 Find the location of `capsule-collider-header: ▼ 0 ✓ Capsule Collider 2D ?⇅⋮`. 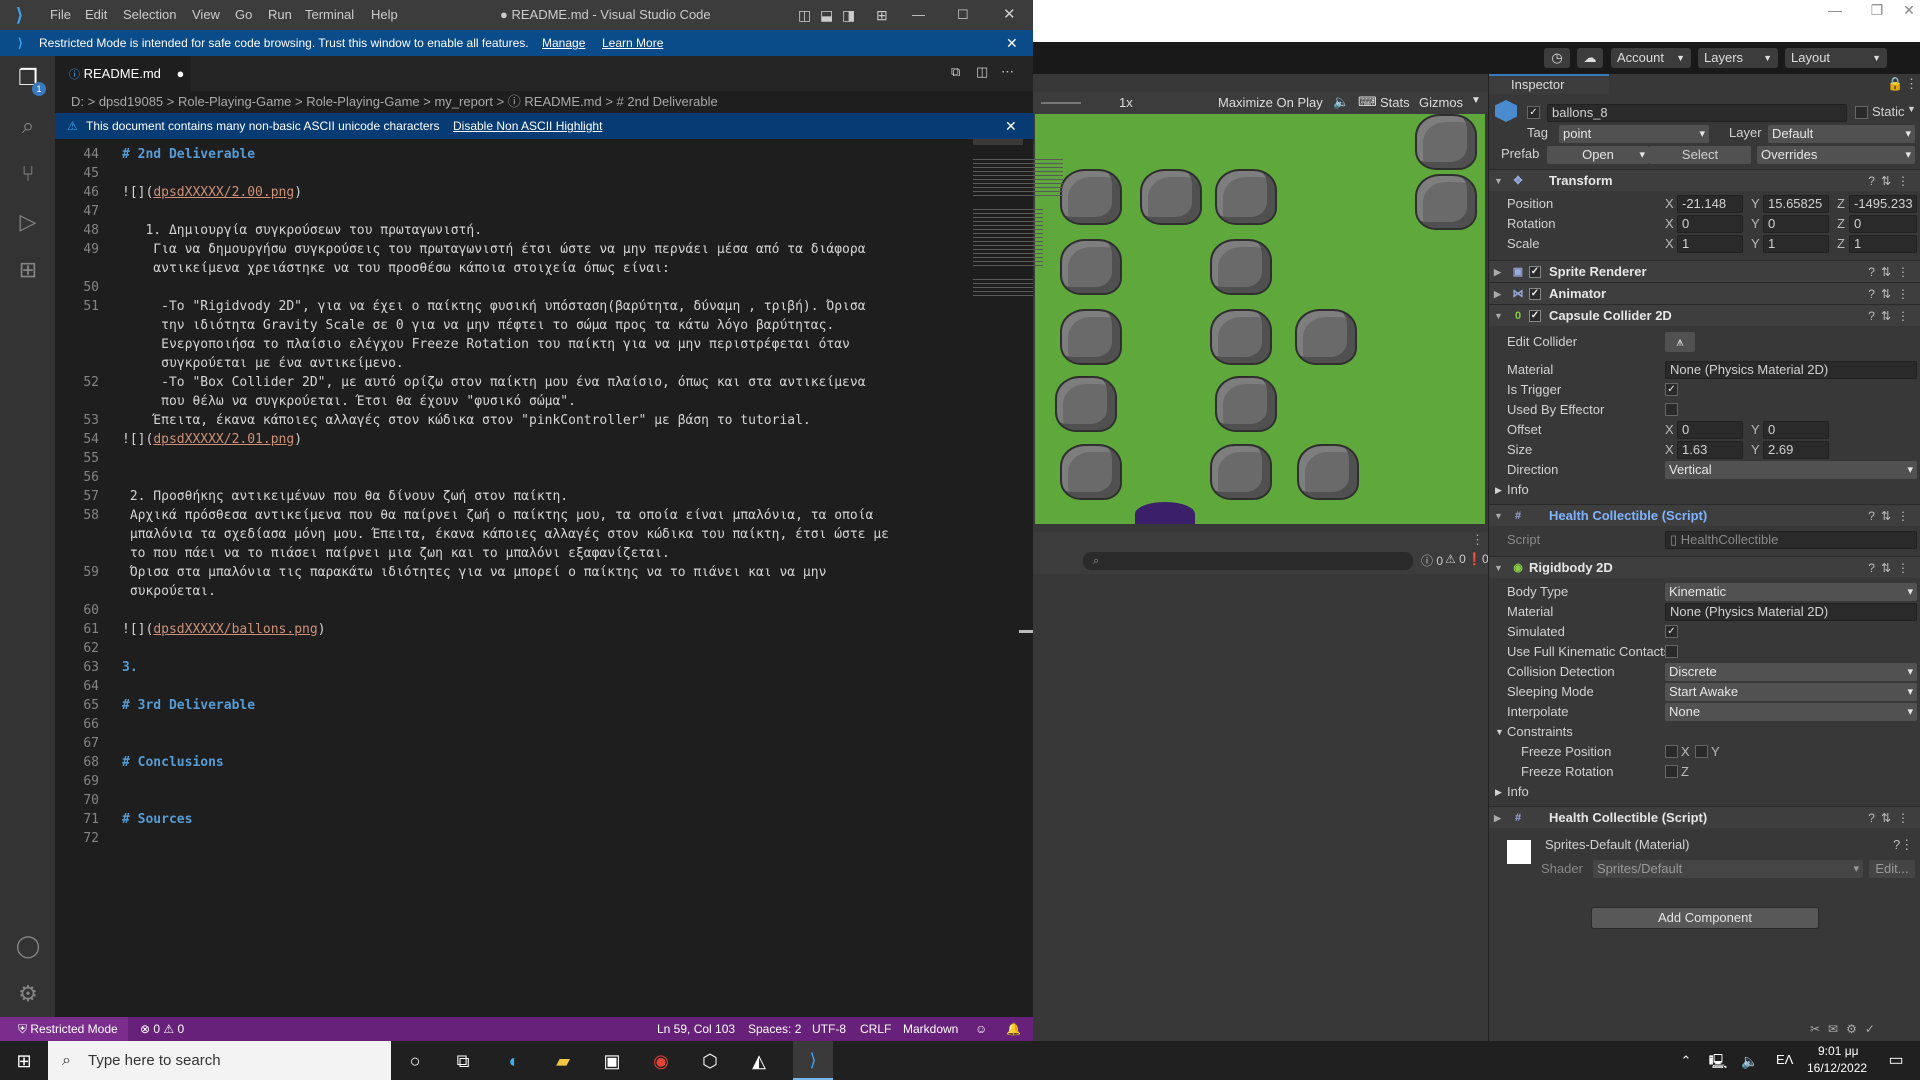

capsule-collider-header: ▼ 0 ✓ Capsule Collider 2D ?⇅⋮ is located at coordinates (1704, 315).